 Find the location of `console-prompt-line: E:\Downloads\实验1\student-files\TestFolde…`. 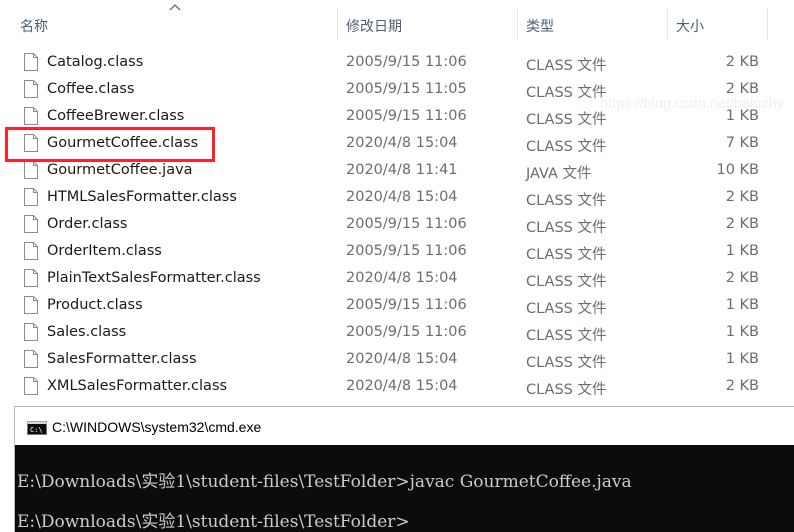

console-prompt-line: E:\Downloads\实验1\student-files\TestFolde… is located at coordinates (213, 522).